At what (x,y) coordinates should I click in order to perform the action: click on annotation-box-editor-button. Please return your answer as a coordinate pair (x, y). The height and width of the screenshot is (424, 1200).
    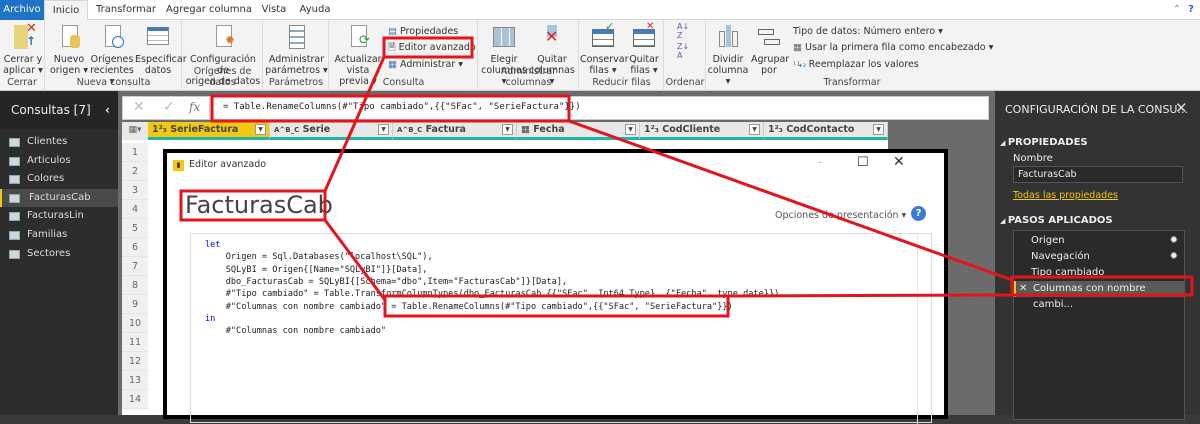
    Looking at the image, I should click on (428, 47).